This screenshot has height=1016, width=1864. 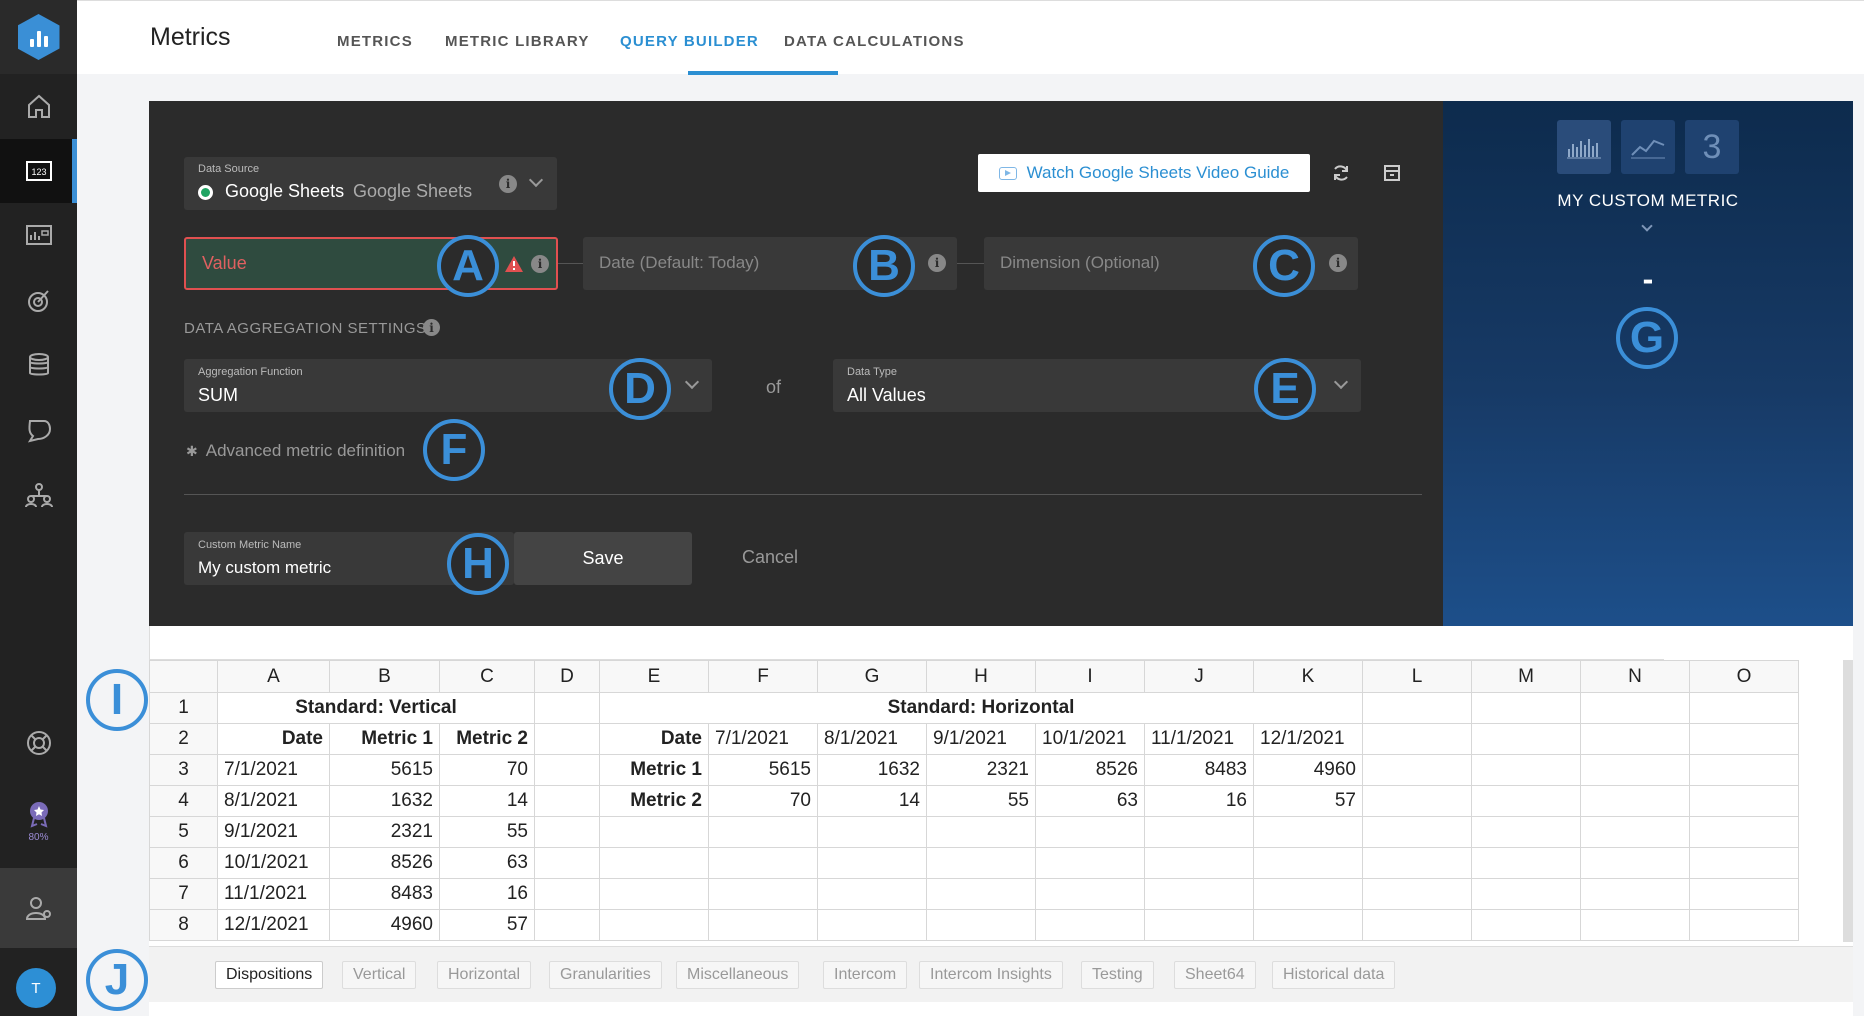 What do you see at coordinates (273, 832) in the screenshot?
I see `cell: 9/1/2021` at bounding box center [273, 832].